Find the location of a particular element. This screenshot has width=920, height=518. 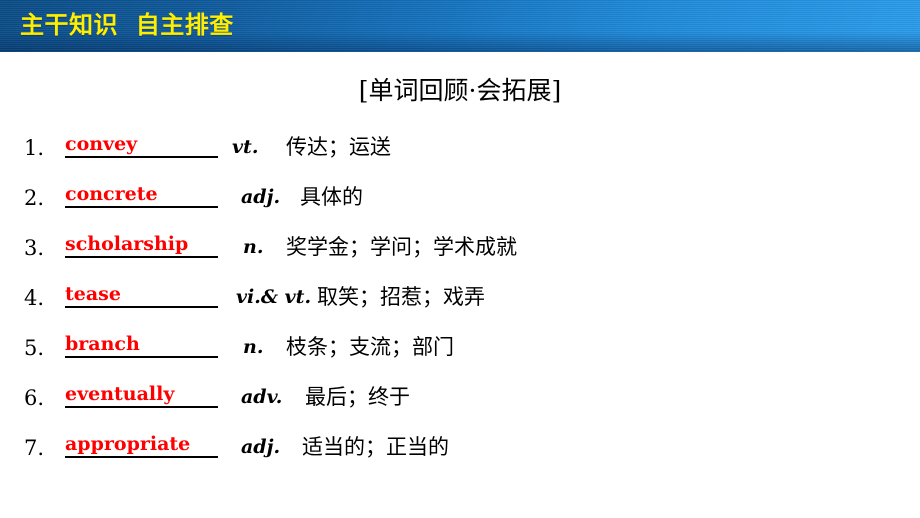

section-heading-label: [单词回顾·会拓展] is located at coordinates (460, 90).